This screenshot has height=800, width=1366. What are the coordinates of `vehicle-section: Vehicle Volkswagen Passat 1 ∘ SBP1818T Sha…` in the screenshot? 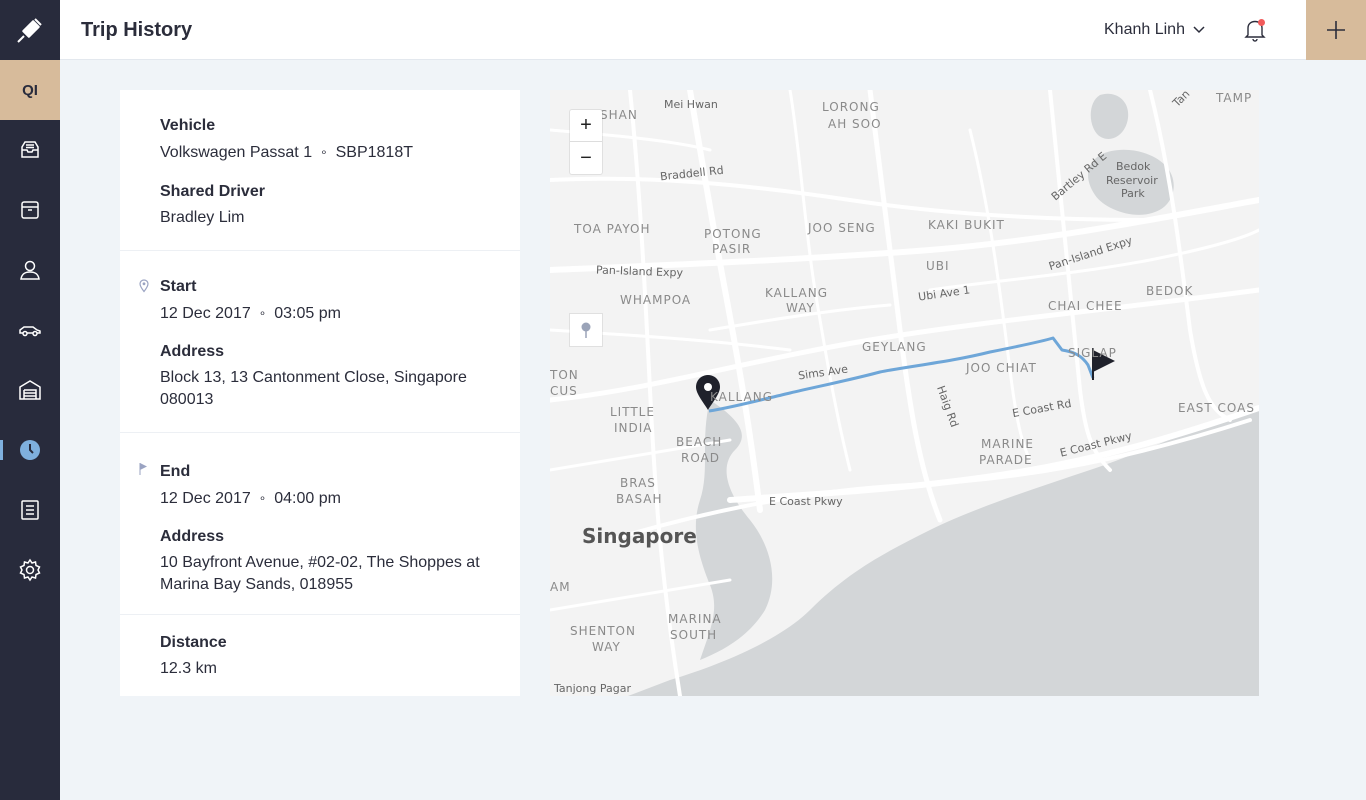 It's located at (320, 170).